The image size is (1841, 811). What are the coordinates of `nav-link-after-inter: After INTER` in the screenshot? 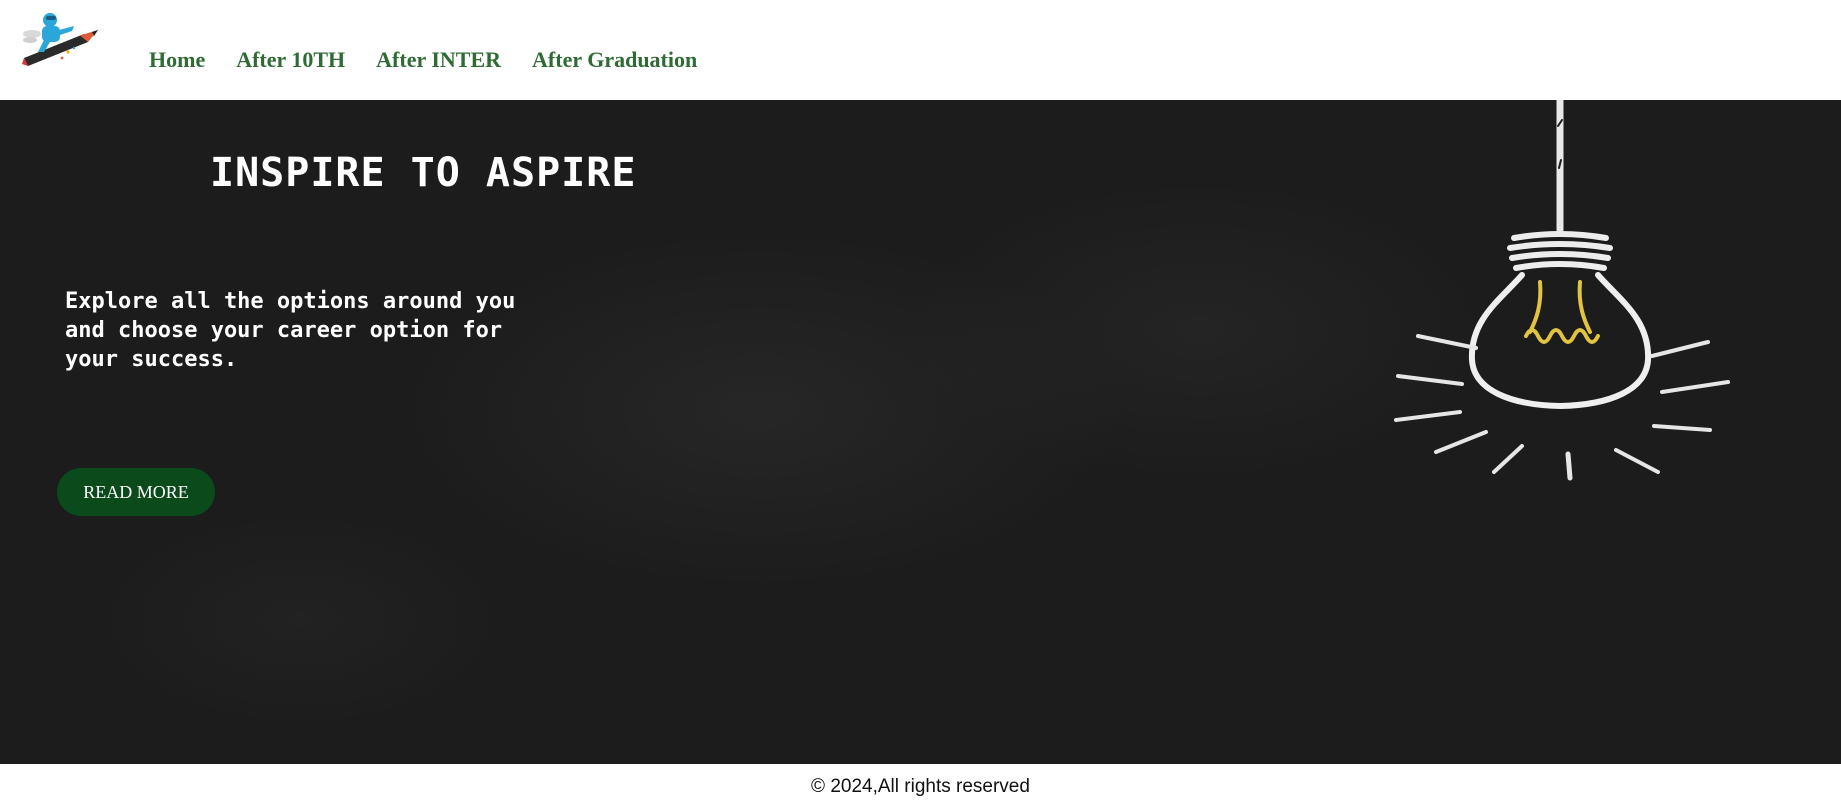 It's located at (438, 60).